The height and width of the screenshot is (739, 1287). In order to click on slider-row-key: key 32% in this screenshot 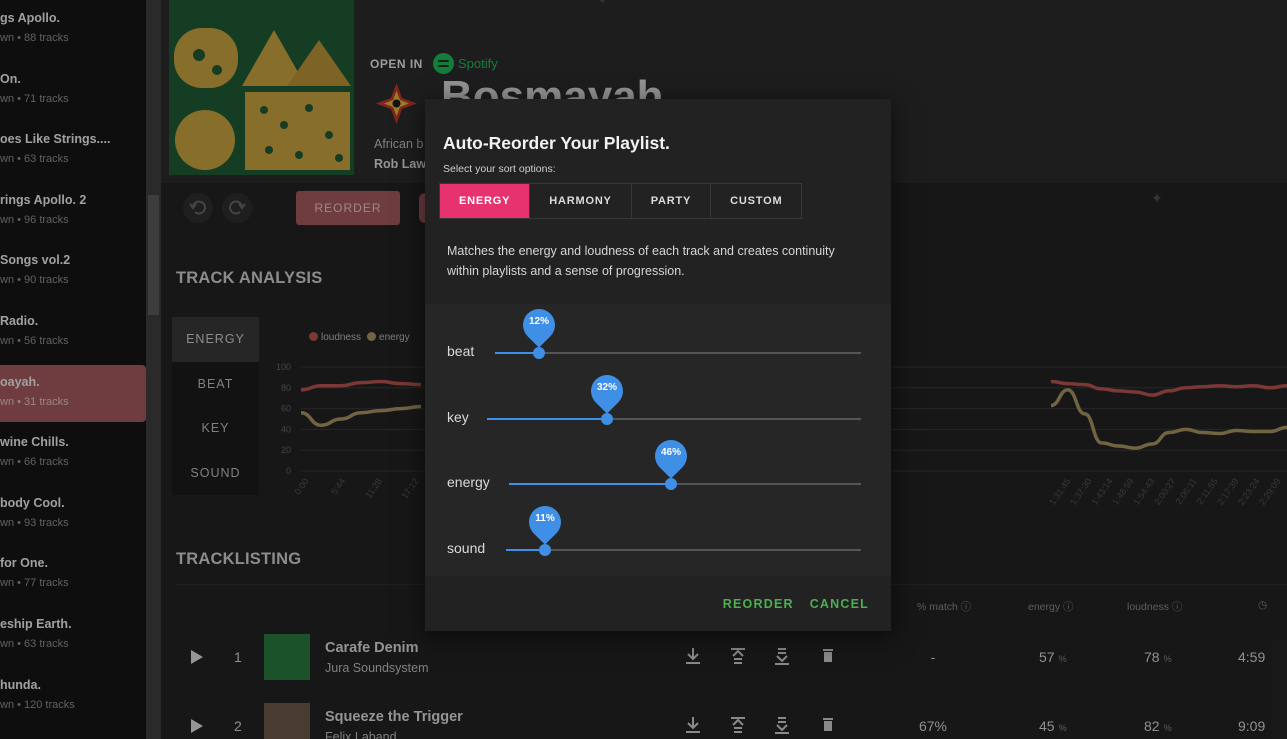, I will do `click(658, 401)`.